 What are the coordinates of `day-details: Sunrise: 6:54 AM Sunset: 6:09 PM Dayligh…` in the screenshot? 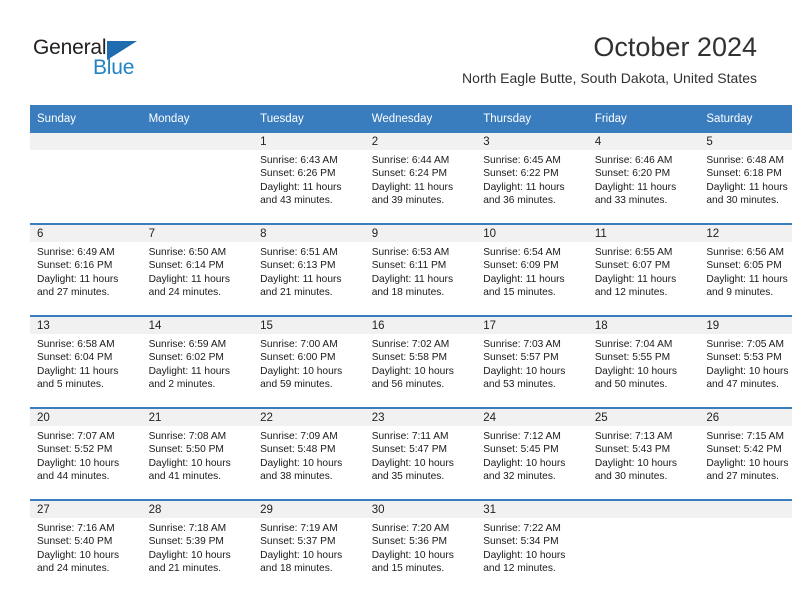 It's located at (532, 270).